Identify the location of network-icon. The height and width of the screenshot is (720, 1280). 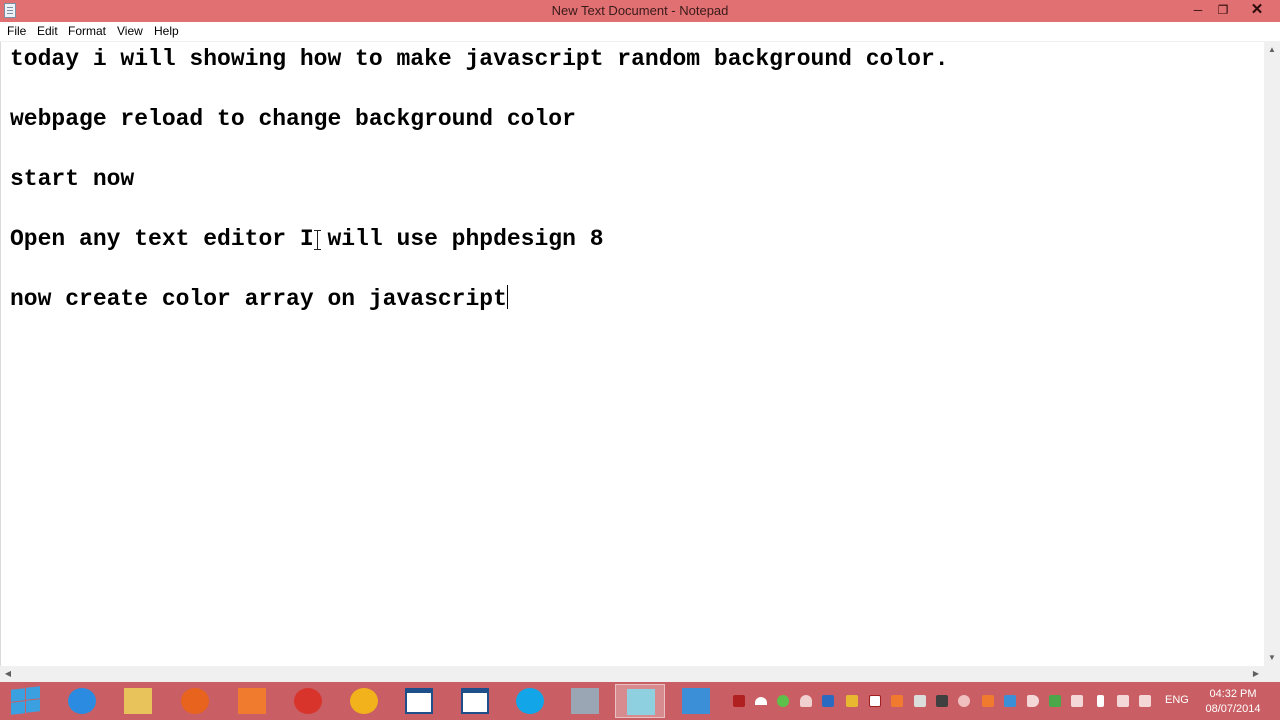
(1123, 701).